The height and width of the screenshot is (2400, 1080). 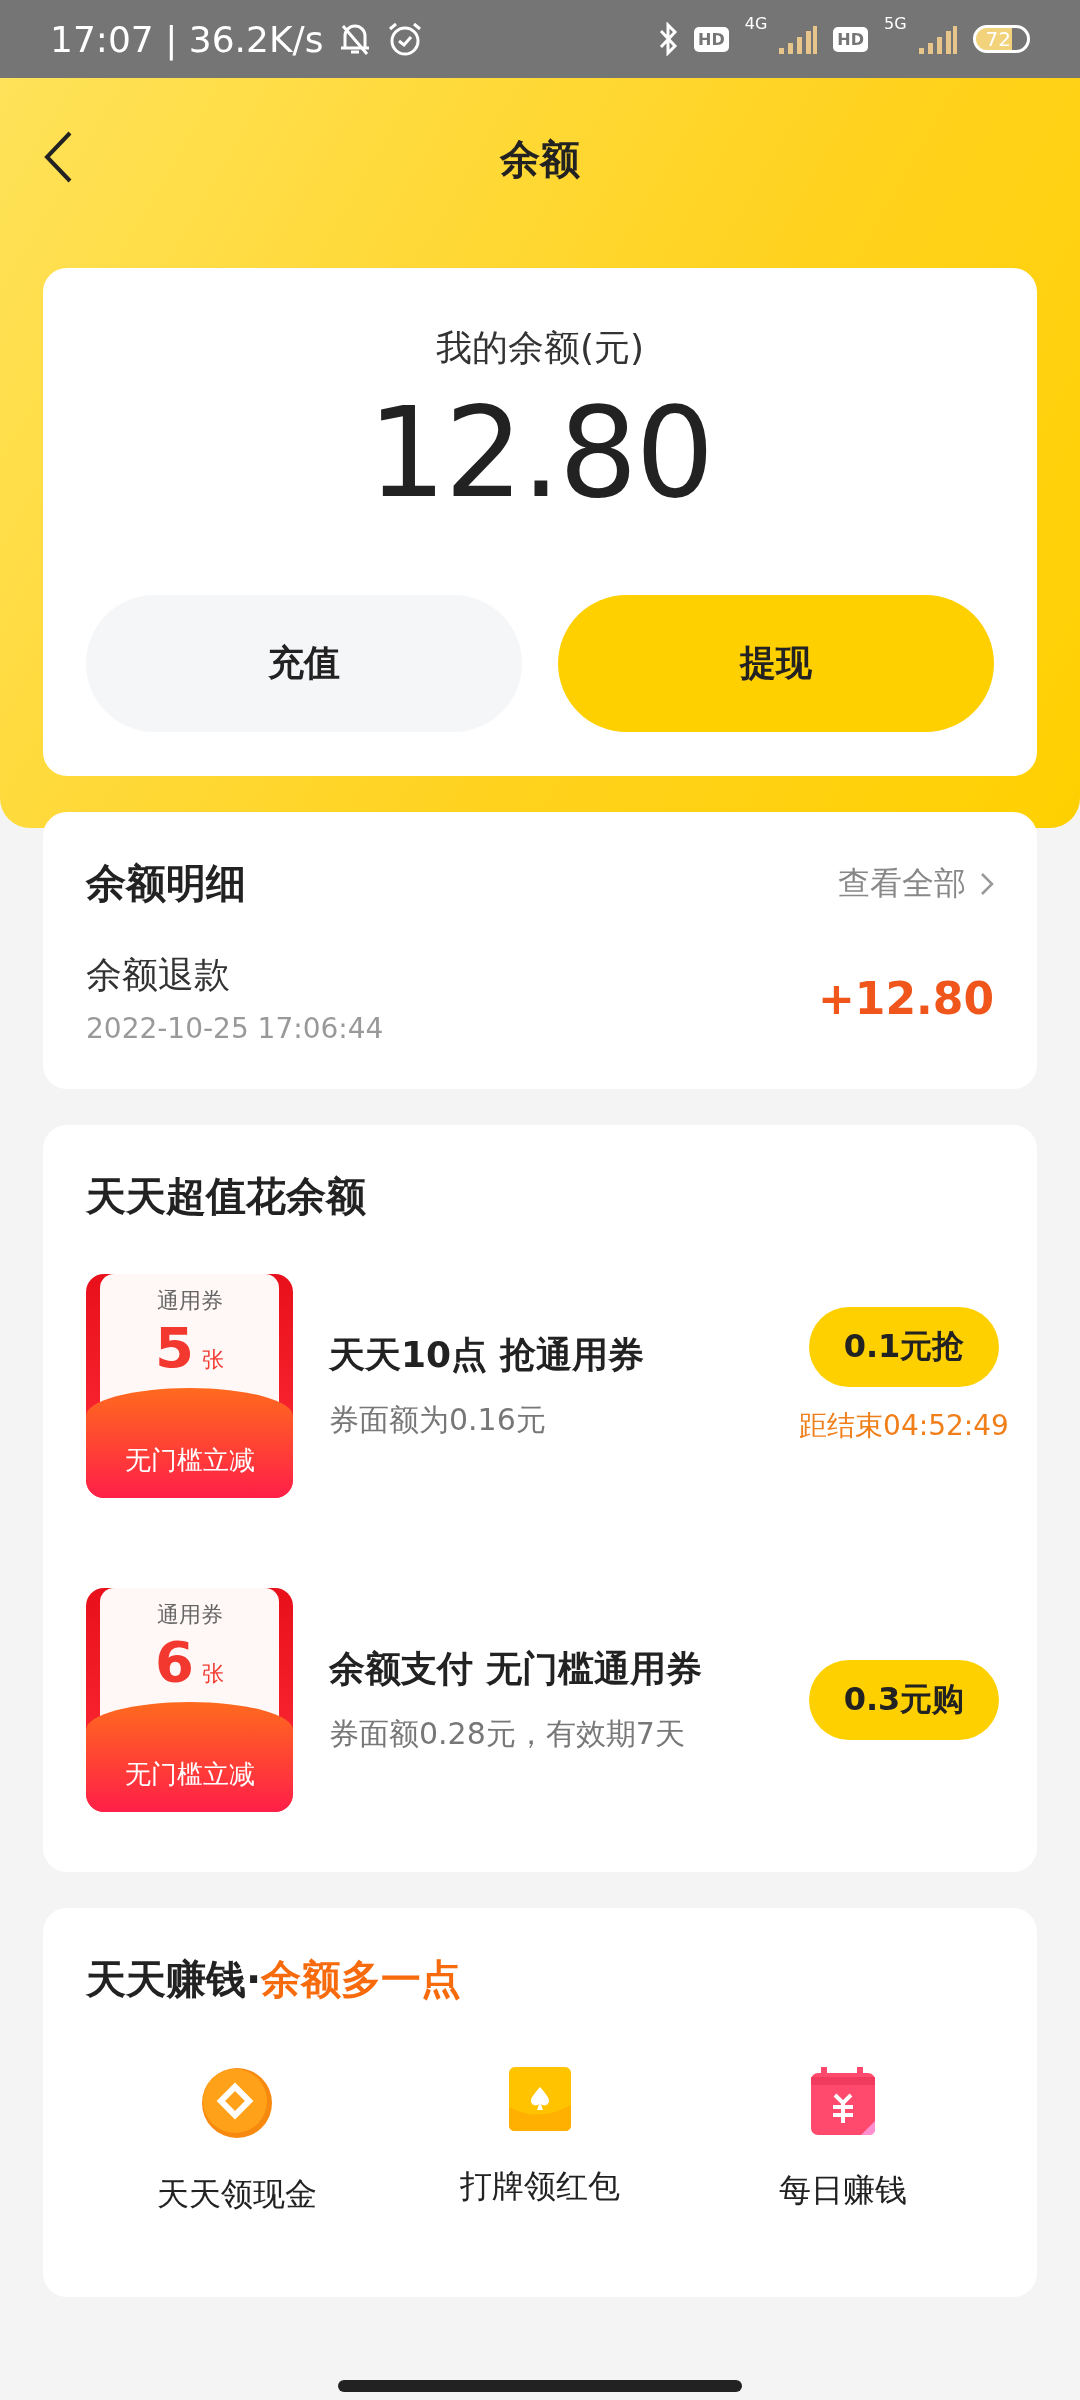 What do you see at coordinates (438, 1420) in the screenshot?
I see `coupon-subtitle: 券面额为0.16元` at bounding box center [438, 1420].